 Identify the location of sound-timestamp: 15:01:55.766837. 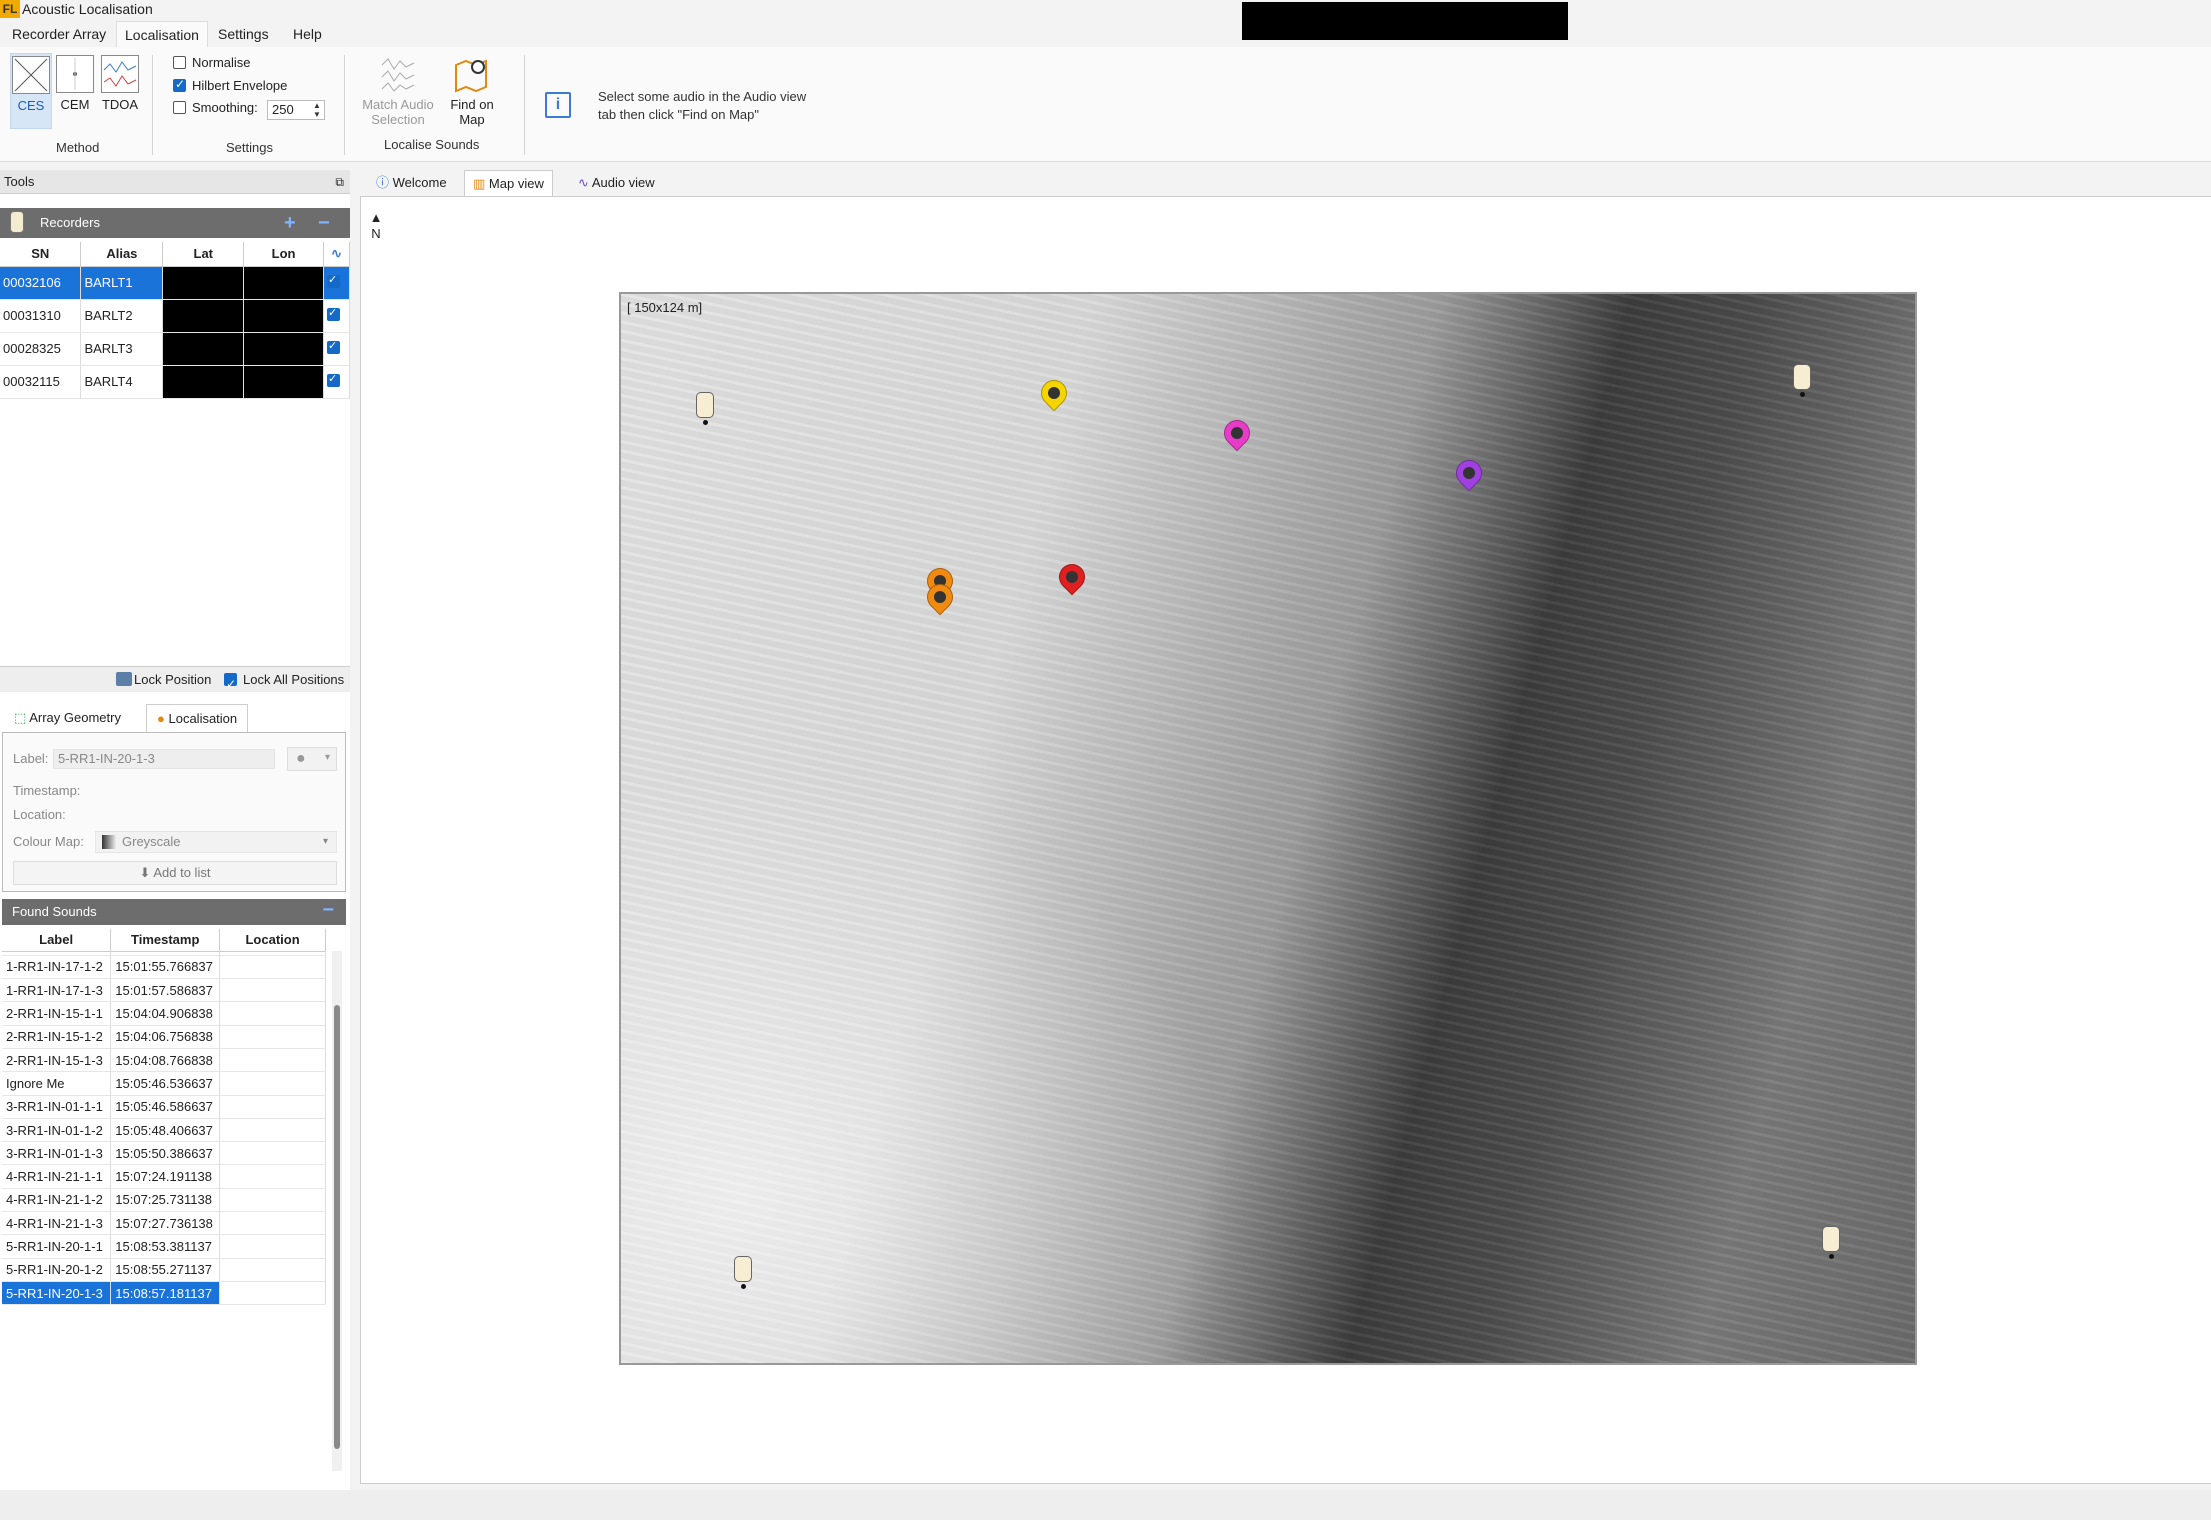
(165, 967).